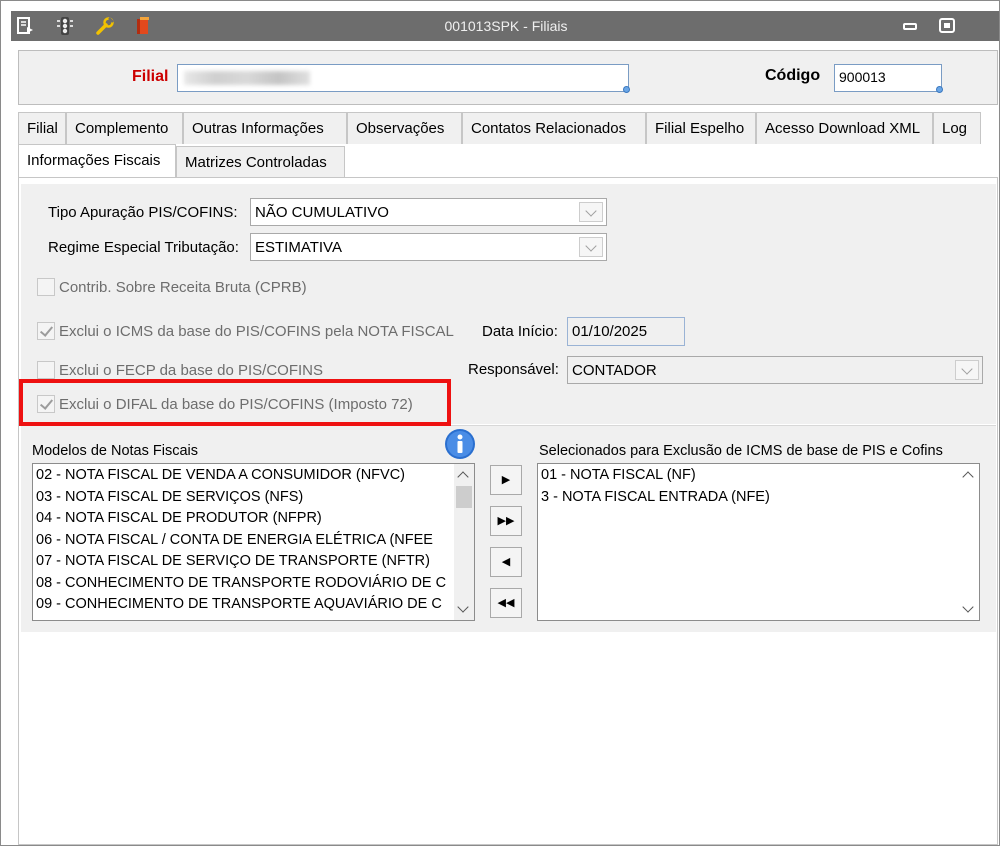  I want to click on window-title: 001013SPK - Filiais, so click(506, 26).